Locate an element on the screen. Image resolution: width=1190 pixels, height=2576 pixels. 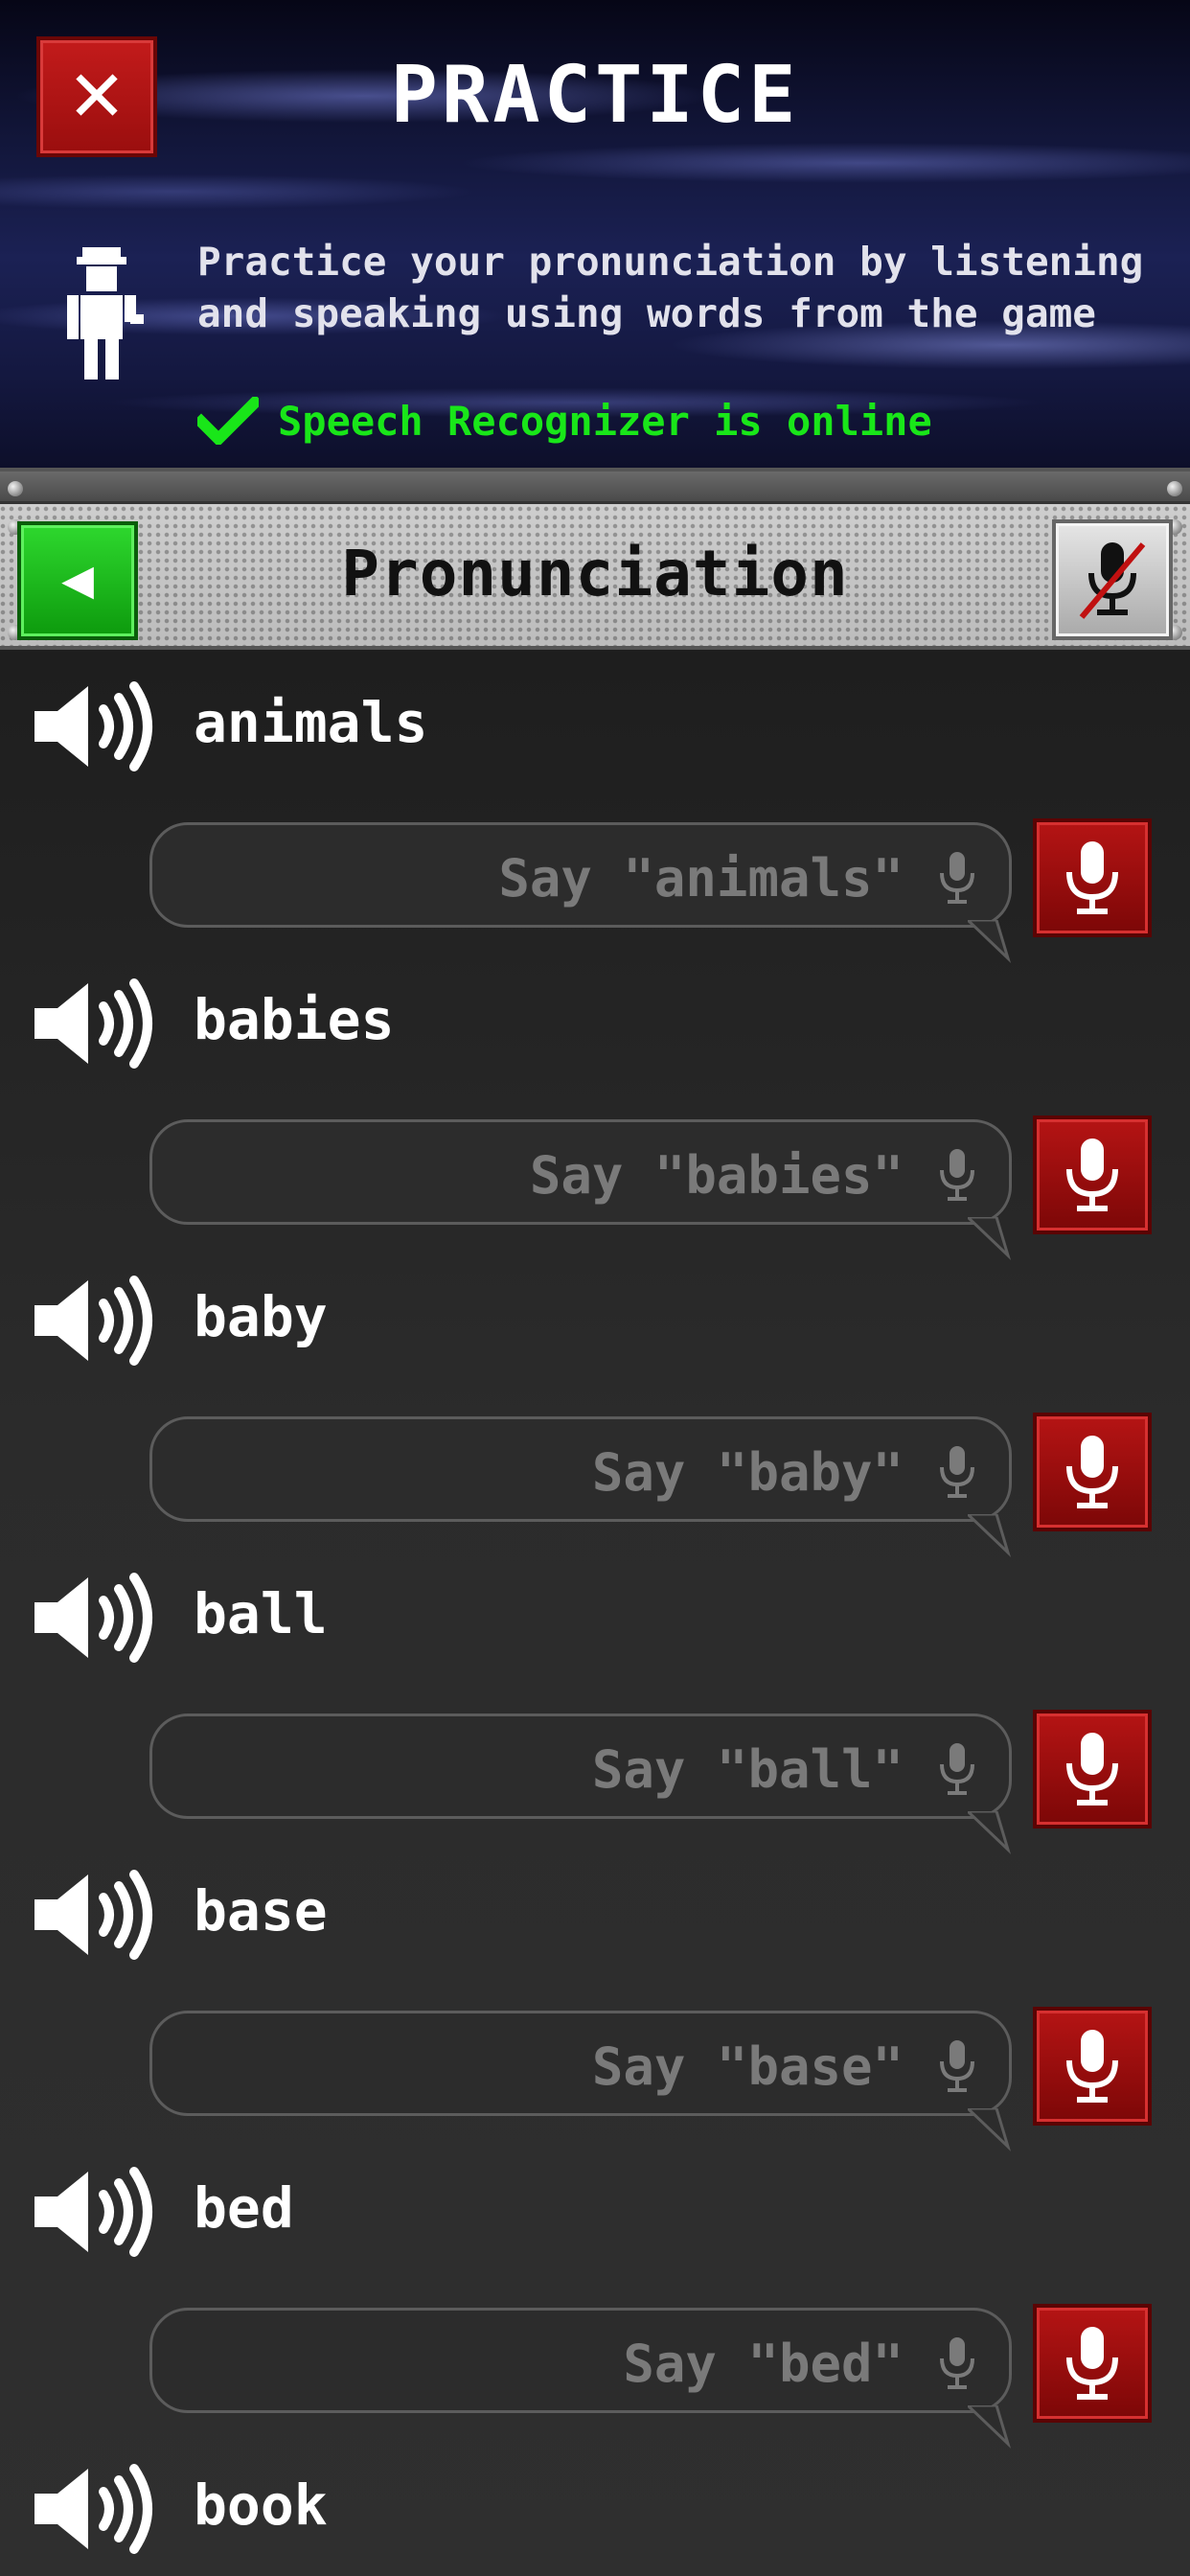
word-label: book is located at coordinates (261, 2505).